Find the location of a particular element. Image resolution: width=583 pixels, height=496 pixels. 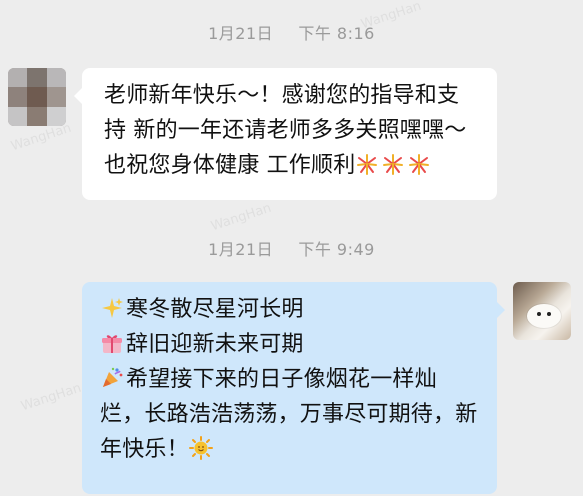

message-timestamp: 1月21日 下午 9:49 is located at coordinates (291, 248).